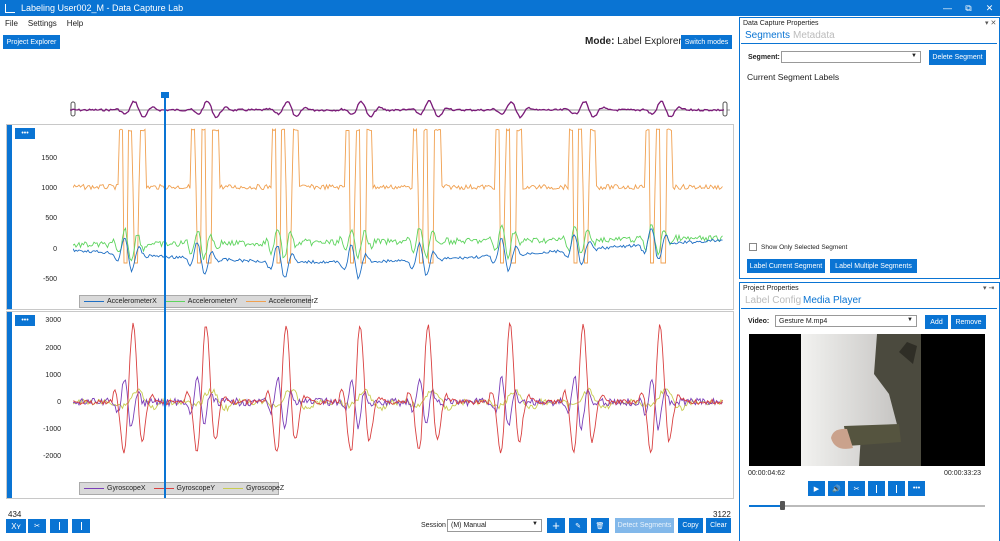 The height and width of the screenshot is (541, 1000). Describe the element at coordinates (16, 526) in the screenshot. I see `xy-toggle-button: Xʏ` at that location.